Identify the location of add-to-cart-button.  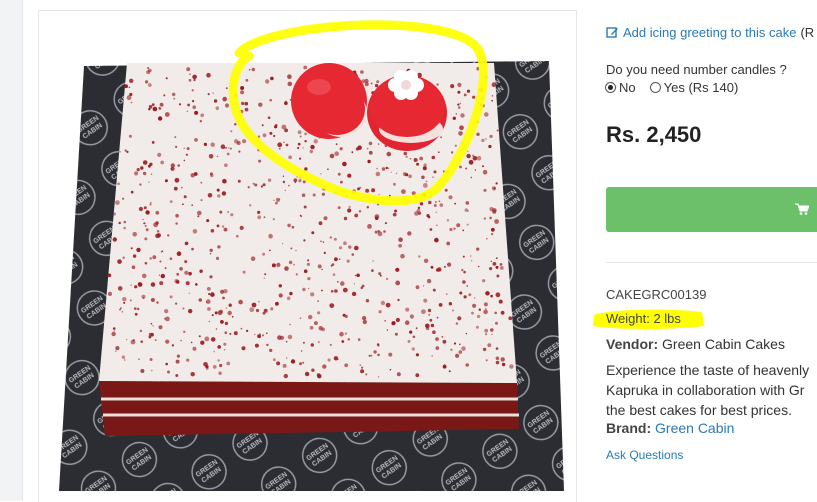
(711, 209).